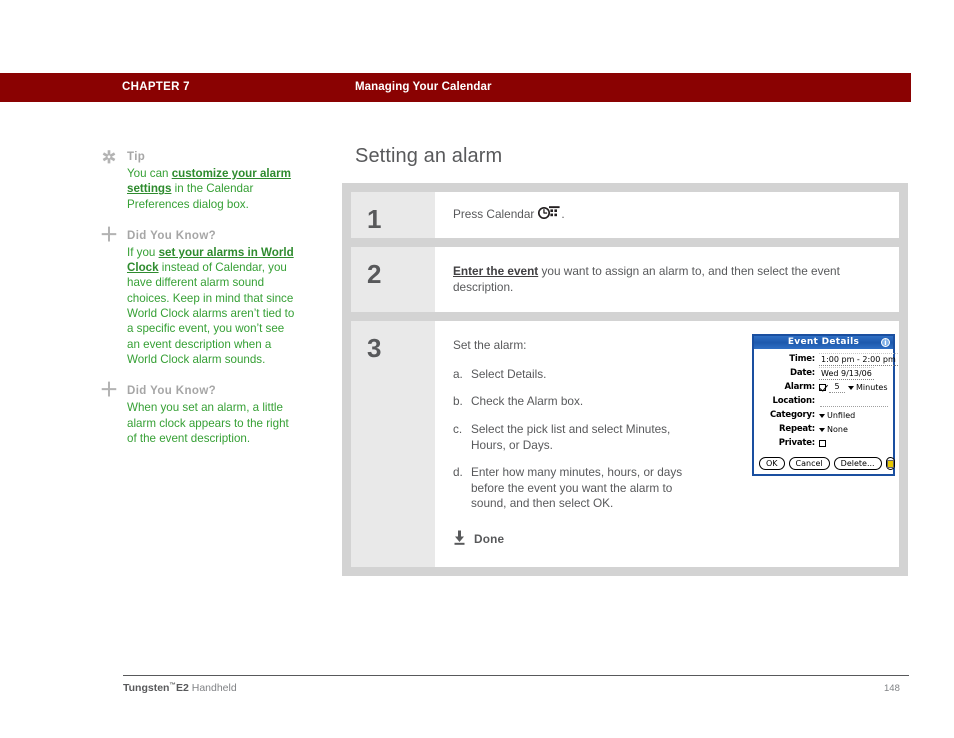 This screenshot has height=738, width=954. I want to click on info-icon: i, so click(885, 343).